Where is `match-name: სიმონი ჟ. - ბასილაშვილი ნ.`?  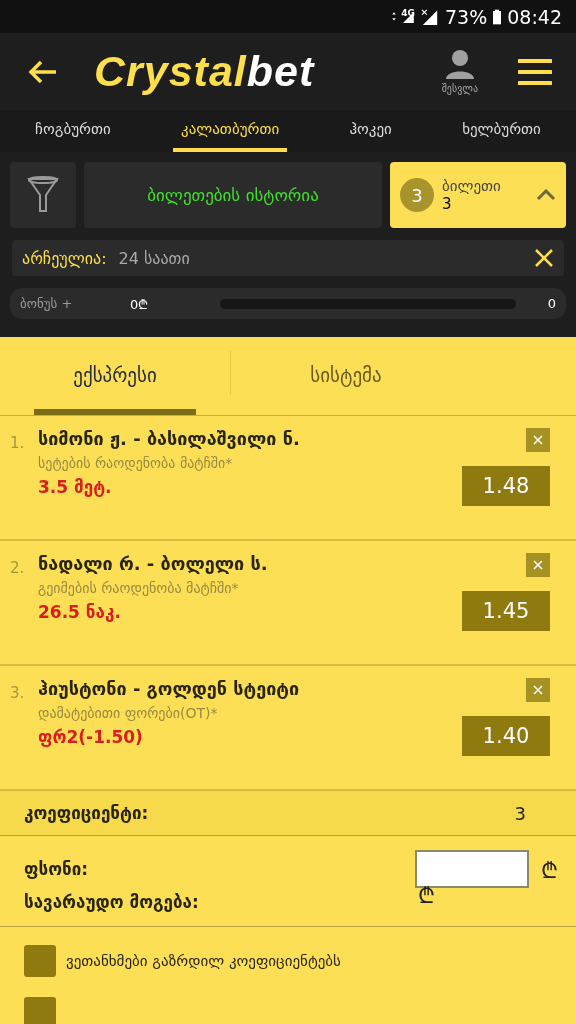 match-name: სიმონი ჟ. - ბასილაშვილი ნ. is located at coordinates (169, 438).